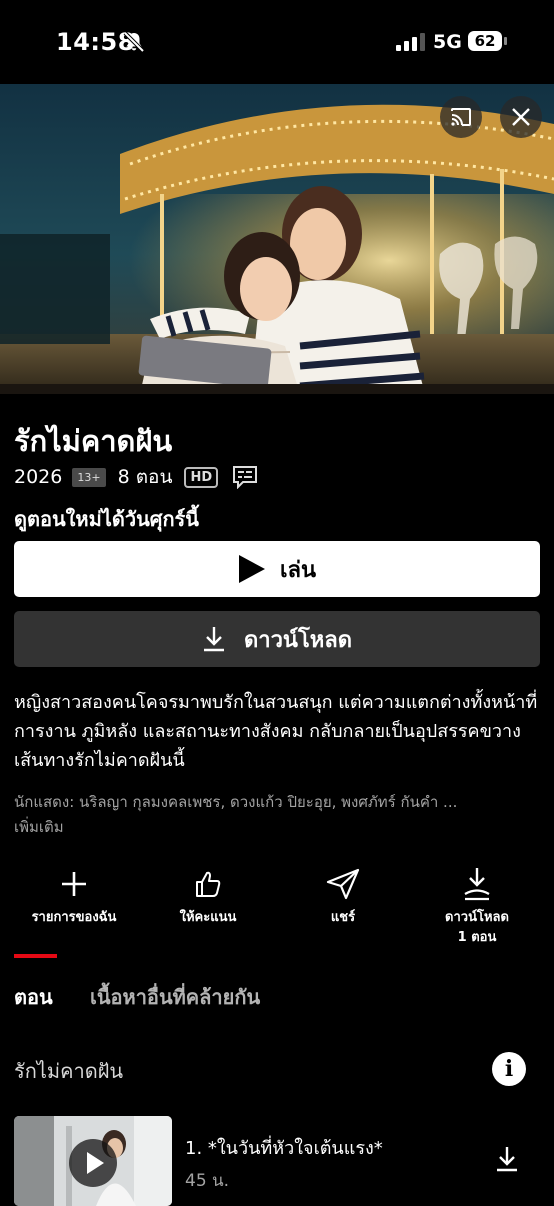 The height and width of the screenshot is (1206, 554). Describe the element at coordinates (298, 640) in the screenshot. I see `download-label: ดาวน์โหลด` at that location.